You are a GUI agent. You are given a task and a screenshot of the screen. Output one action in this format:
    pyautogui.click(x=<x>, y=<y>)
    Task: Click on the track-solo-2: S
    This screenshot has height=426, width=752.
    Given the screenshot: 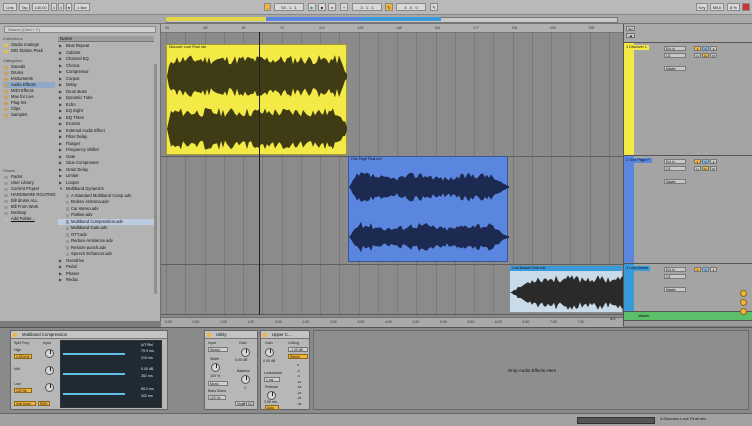 What is the action you would take?
    pyautogui.click(x=705, y=161)
    